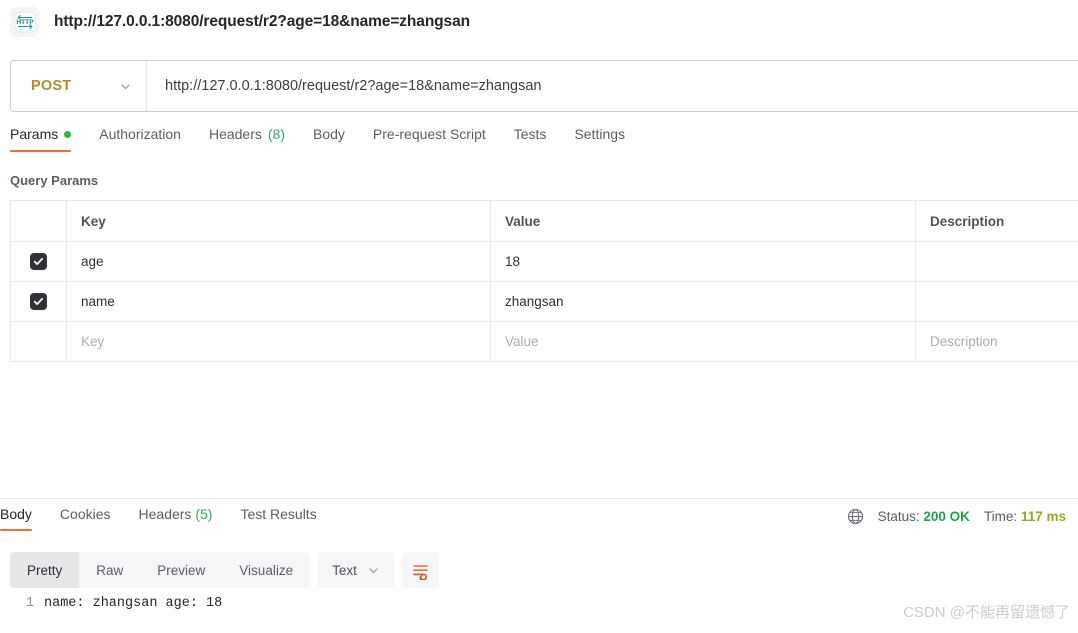 The height and width of the screenshot is (633, 1078). What do you see at coordinates (68, 134) in the screenshot?
I see `unsaved-dot-icon` at bounding box center [68, 134].